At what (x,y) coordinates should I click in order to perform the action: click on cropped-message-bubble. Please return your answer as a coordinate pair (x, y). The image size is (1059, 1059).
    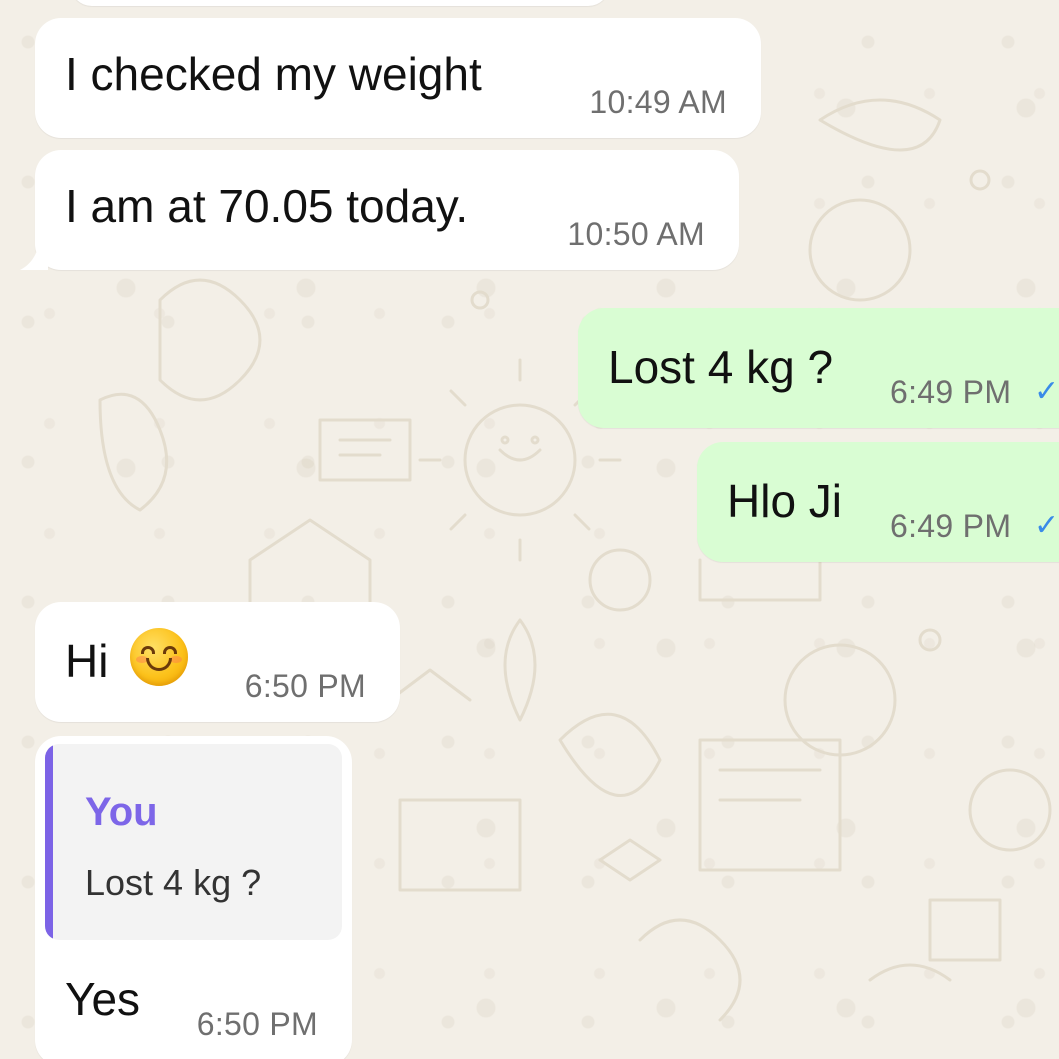
    Looking at the image, I should click on (340, 3).